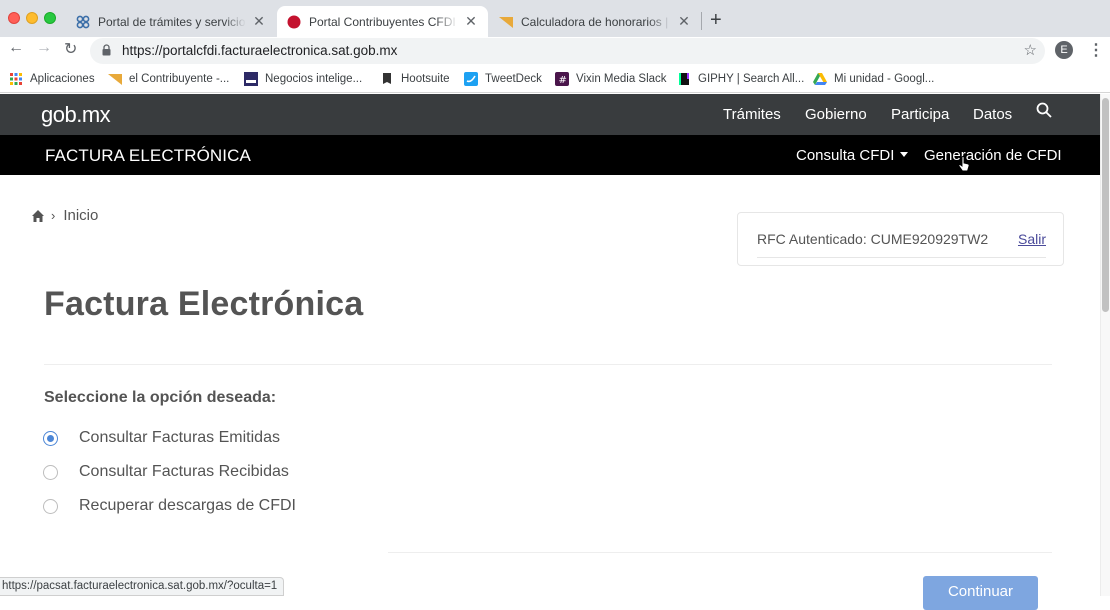 The image size is (1110, 610). I want to click on logout-link: Salir, so click(1032, 239).